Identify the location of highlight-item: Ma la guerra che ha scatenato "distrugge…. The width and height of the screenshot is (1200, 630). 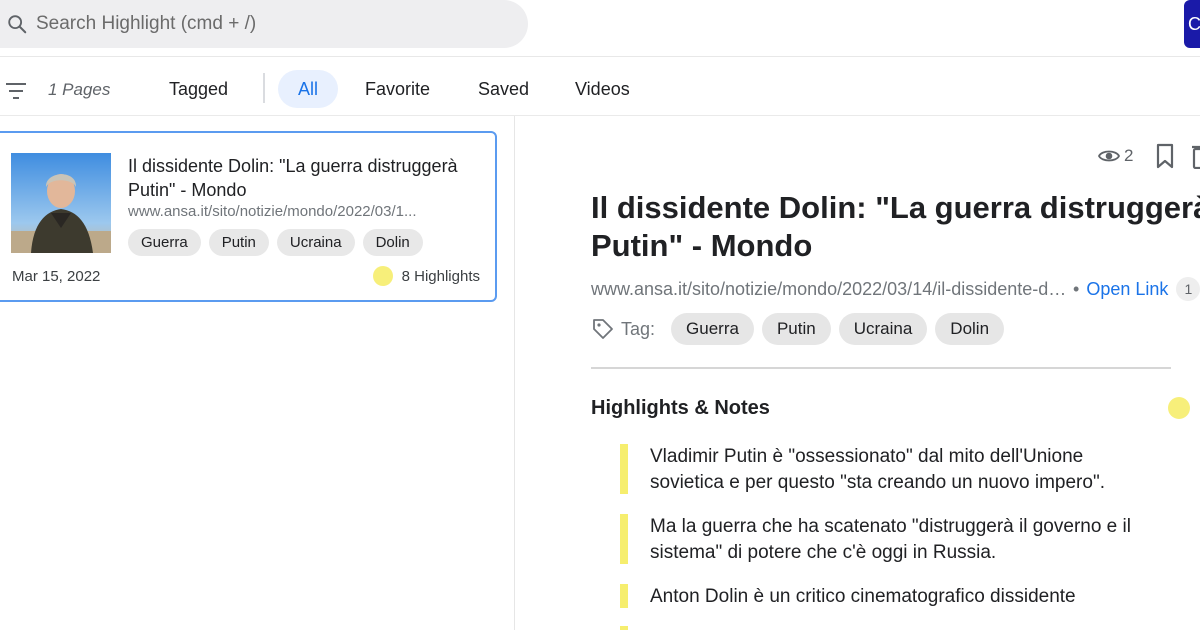
(885, 540).